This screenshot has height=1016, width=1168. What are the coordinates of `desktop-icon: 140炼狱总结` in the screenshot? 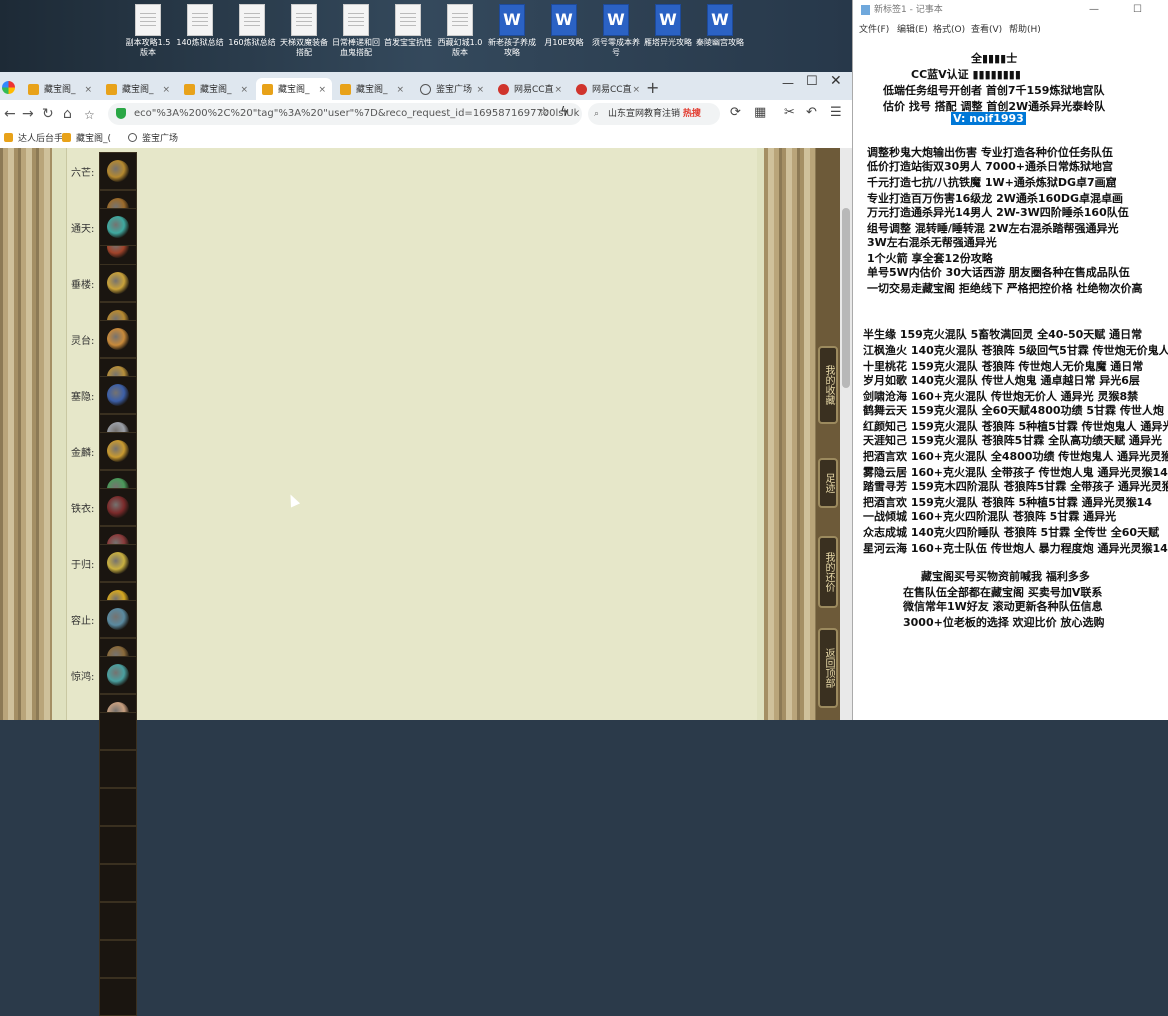 It's located at (200, 26).